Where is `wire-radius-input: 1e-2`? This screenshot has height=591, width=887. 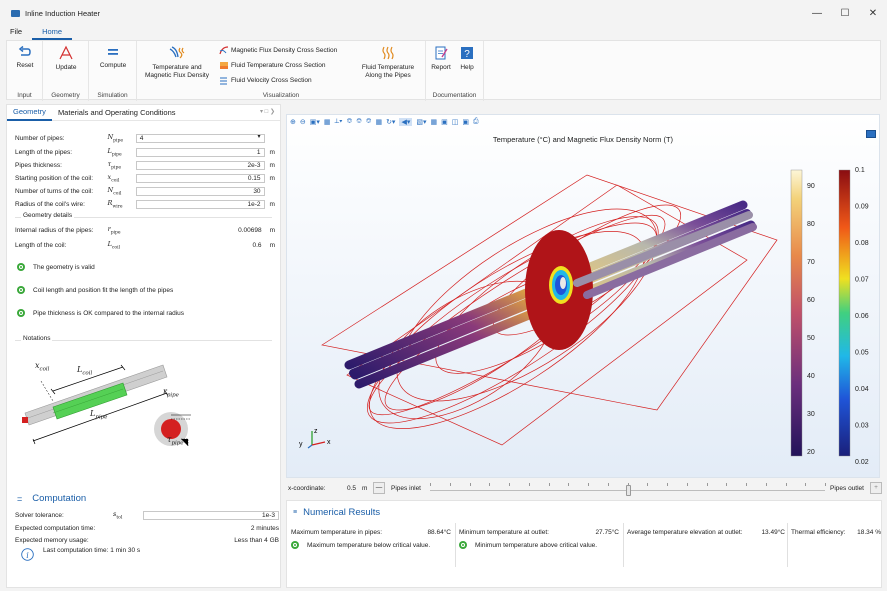
wire-radius-input: 1e-2 is located at coordinates (200, 204).